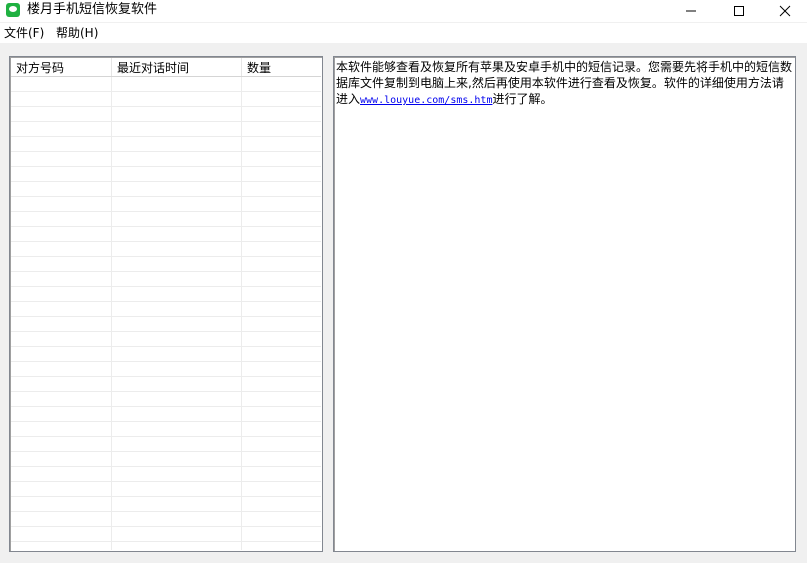  I want to click on menu-bar: 文件(F) 帮助(H), so click(403, 33).